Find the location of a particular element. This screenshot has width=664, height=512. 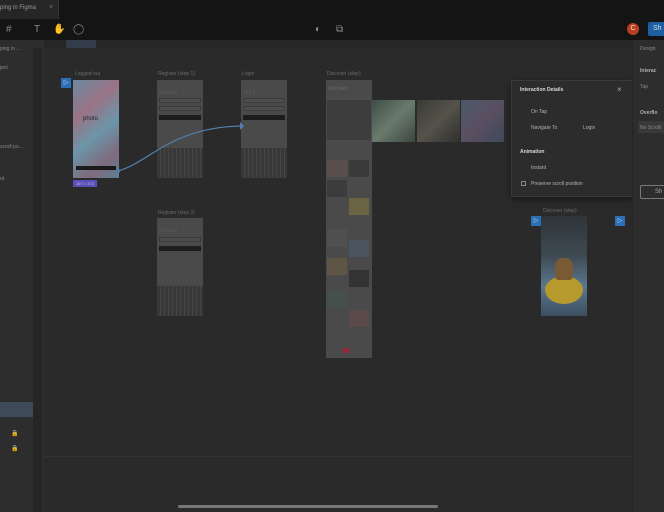

destination-select: Login is located at coordinates (589, 128).